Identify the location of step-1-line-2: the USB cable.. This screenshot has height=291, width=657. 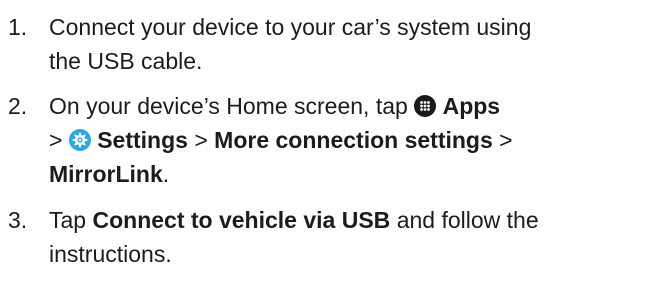
(126, 61).